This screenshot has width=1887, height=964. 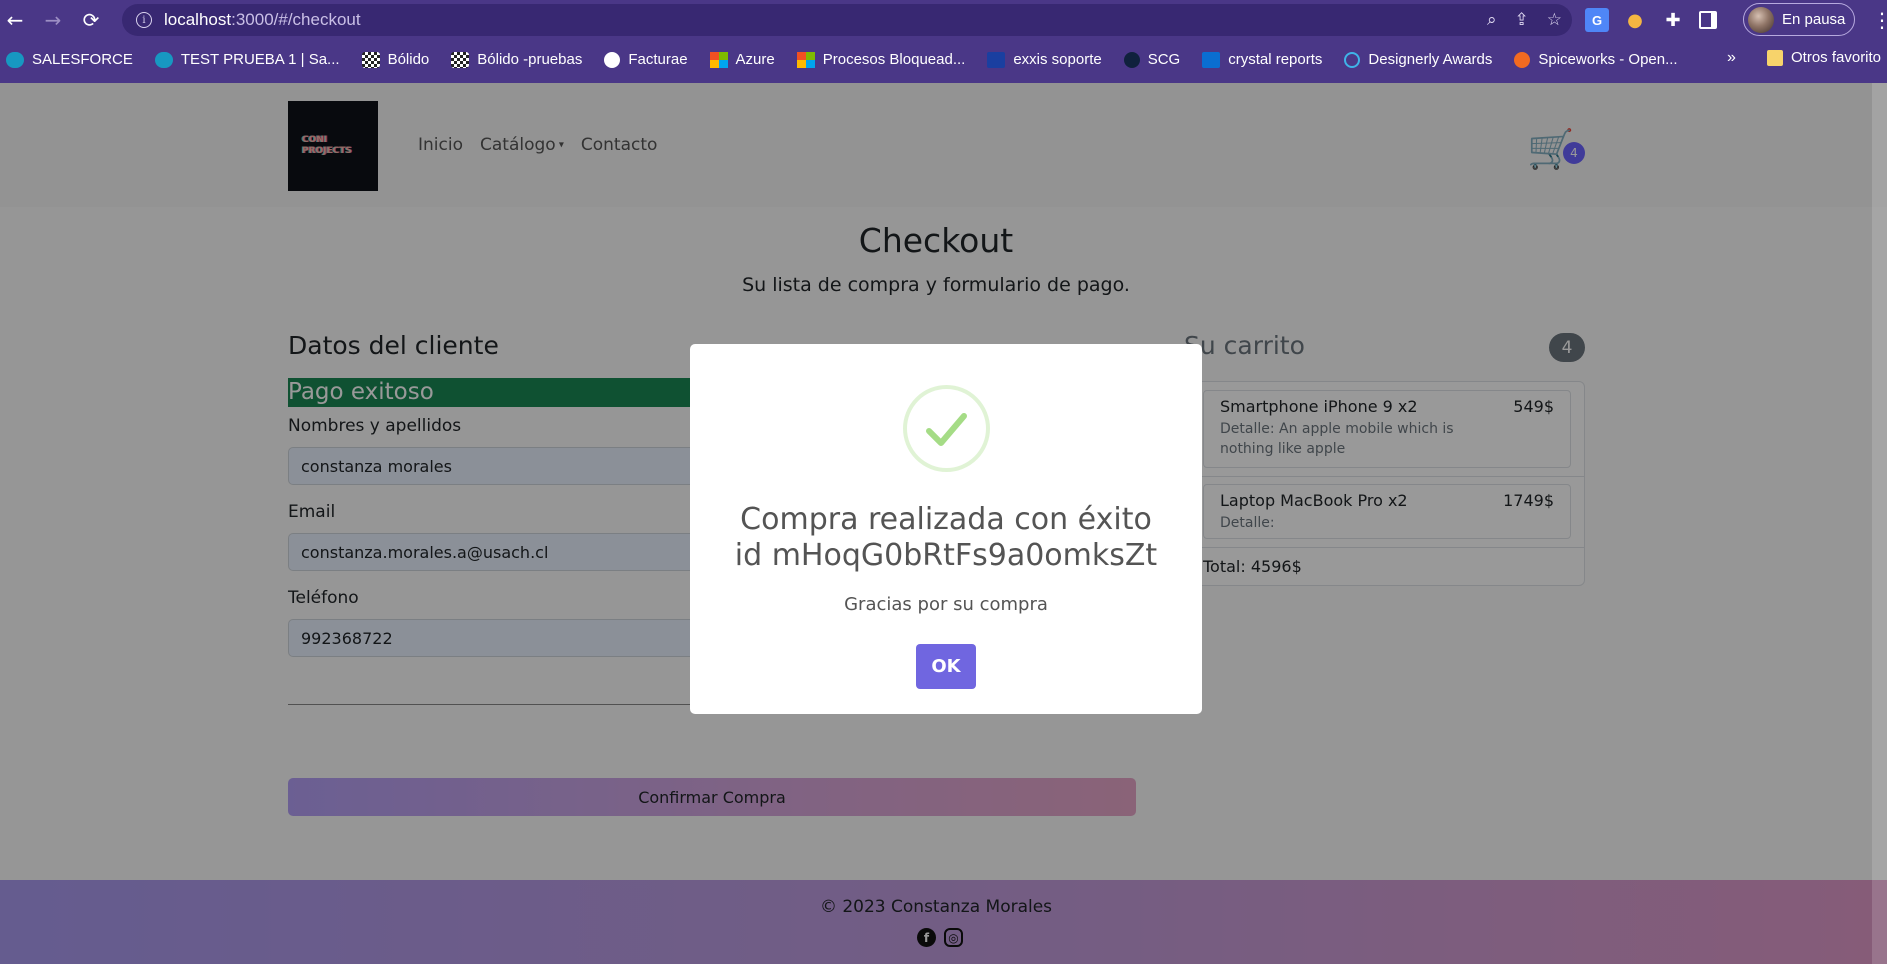 I want to click on menu-kebab-icon: ⋮, so click(x=1879, y=20).